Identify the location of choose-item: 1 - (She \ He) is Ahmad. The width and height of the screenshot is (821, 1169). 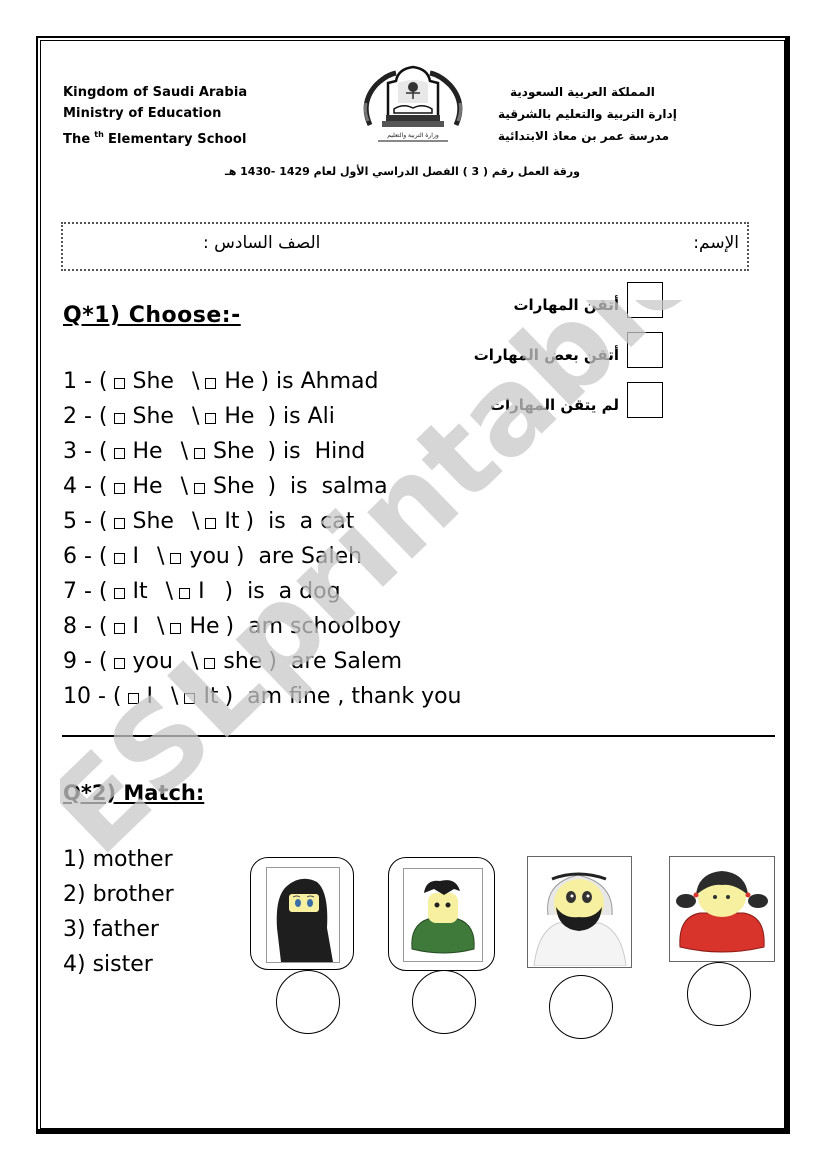
(262, 381).